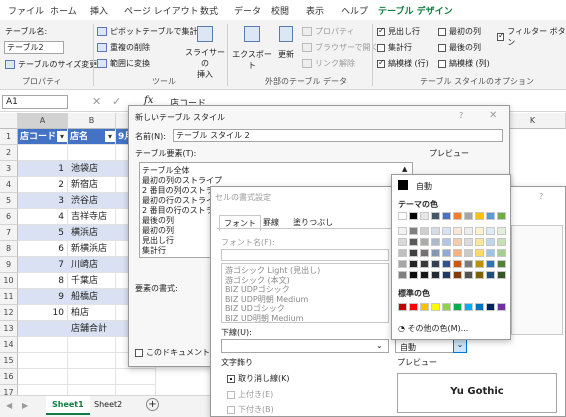 This screenshot has width=566, height=417. I want to click on add-sheet-icon: +, so click(152, 404).